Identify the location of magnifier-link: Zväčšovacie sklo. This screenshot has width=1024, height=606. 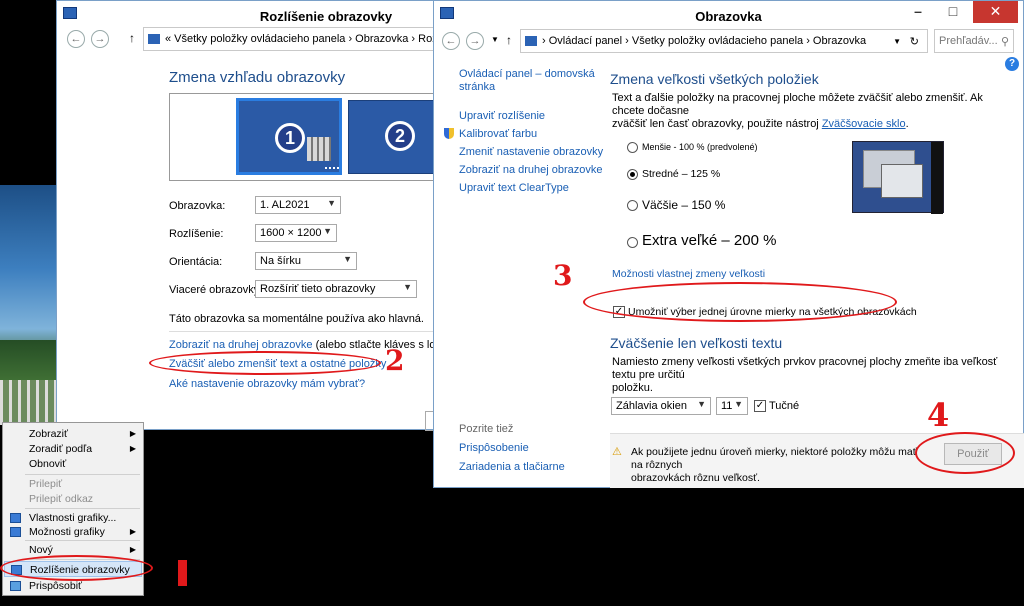
(864, 124).